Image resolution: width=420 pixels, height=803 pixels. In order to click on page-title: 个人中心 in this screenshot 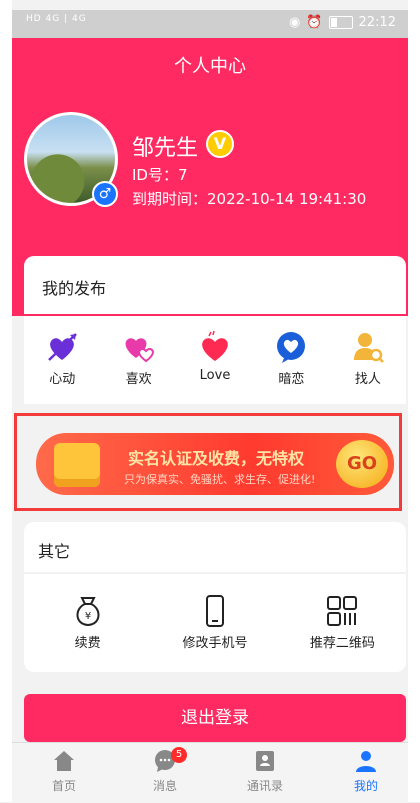, I will do `click(210, 66)`.